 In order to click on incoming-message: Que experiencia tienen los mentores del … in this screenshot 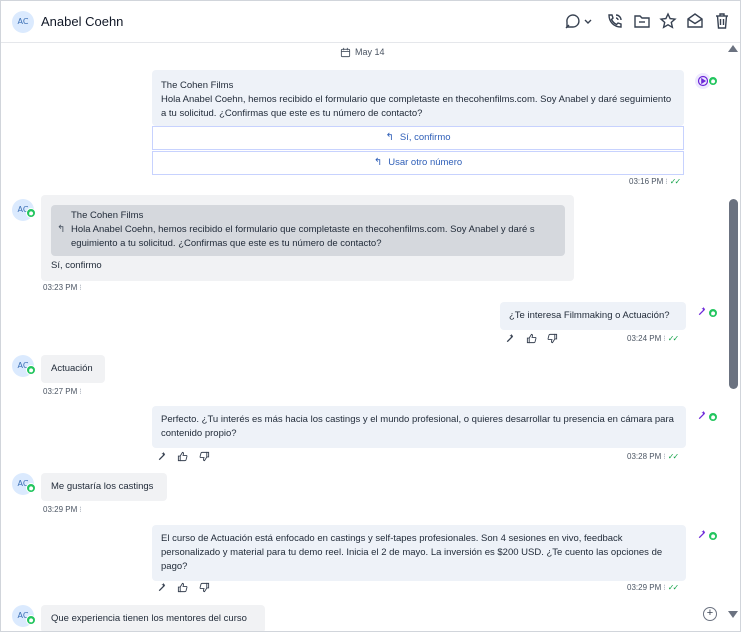, I will do `click(153, 618)`.